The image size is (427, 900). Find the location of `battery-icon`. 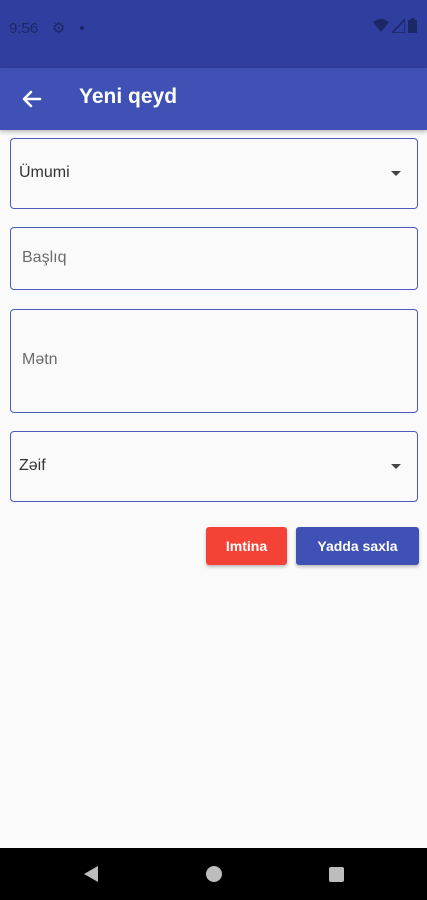

battery-icon is located at coordinates (412, 25).